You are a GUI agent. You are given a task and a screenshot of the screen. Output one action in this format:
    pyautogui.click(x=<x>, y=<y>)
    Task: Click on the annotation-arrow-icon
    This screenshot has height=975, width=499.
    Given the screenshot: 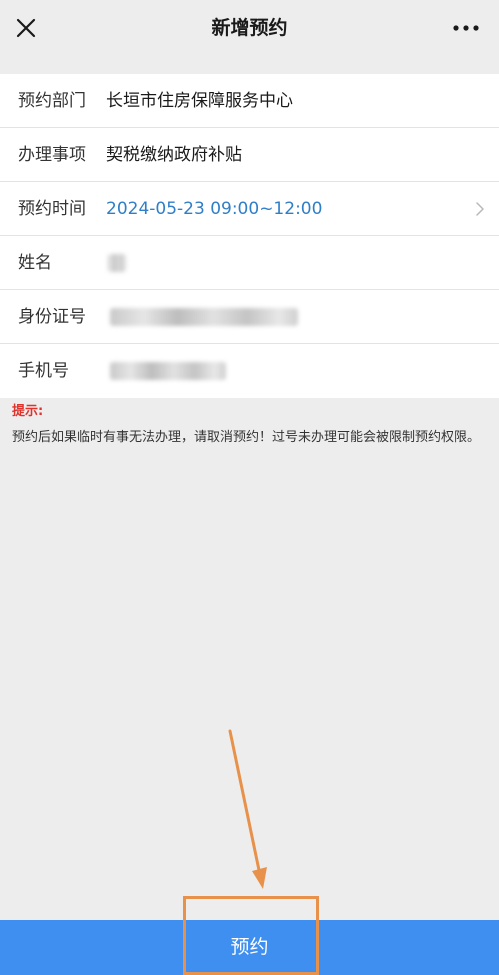 What is the action you would take?
    pyautogui.click(x=247, y=809)
    